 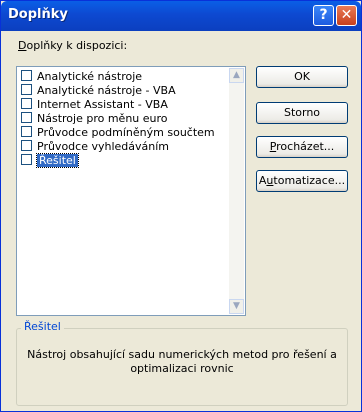 I want to click on list-item: Průvodce podmíněným součtem, so click(x=122, y=132).